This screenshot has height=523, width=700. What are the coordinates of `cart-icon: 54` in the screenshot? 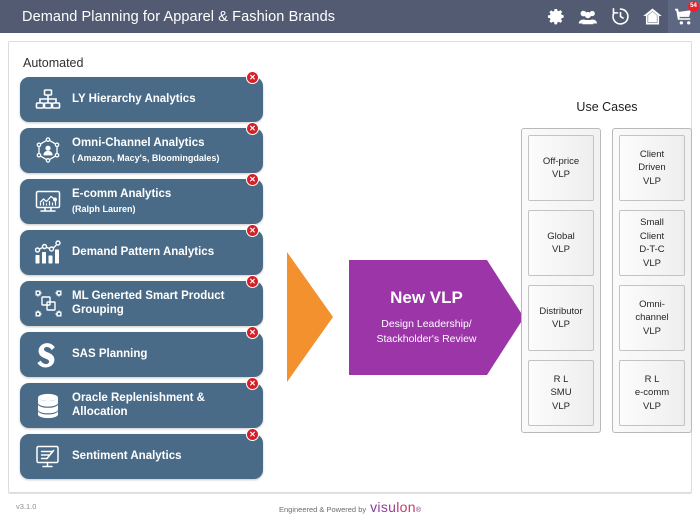 It's located at (684, 16).